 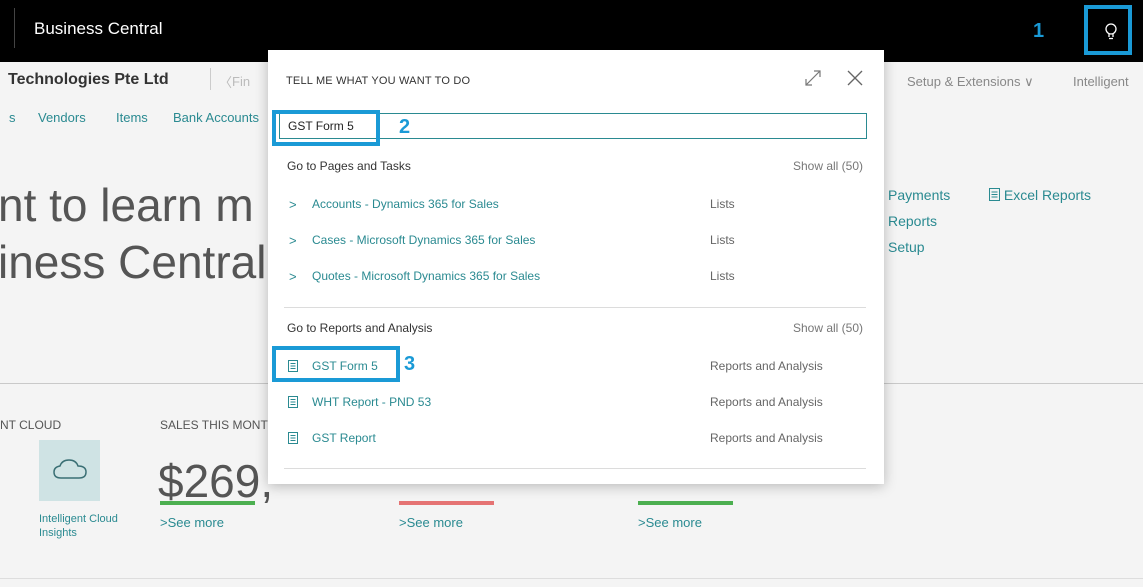 I want to click on expand-icon, so click(x=813, y=78).